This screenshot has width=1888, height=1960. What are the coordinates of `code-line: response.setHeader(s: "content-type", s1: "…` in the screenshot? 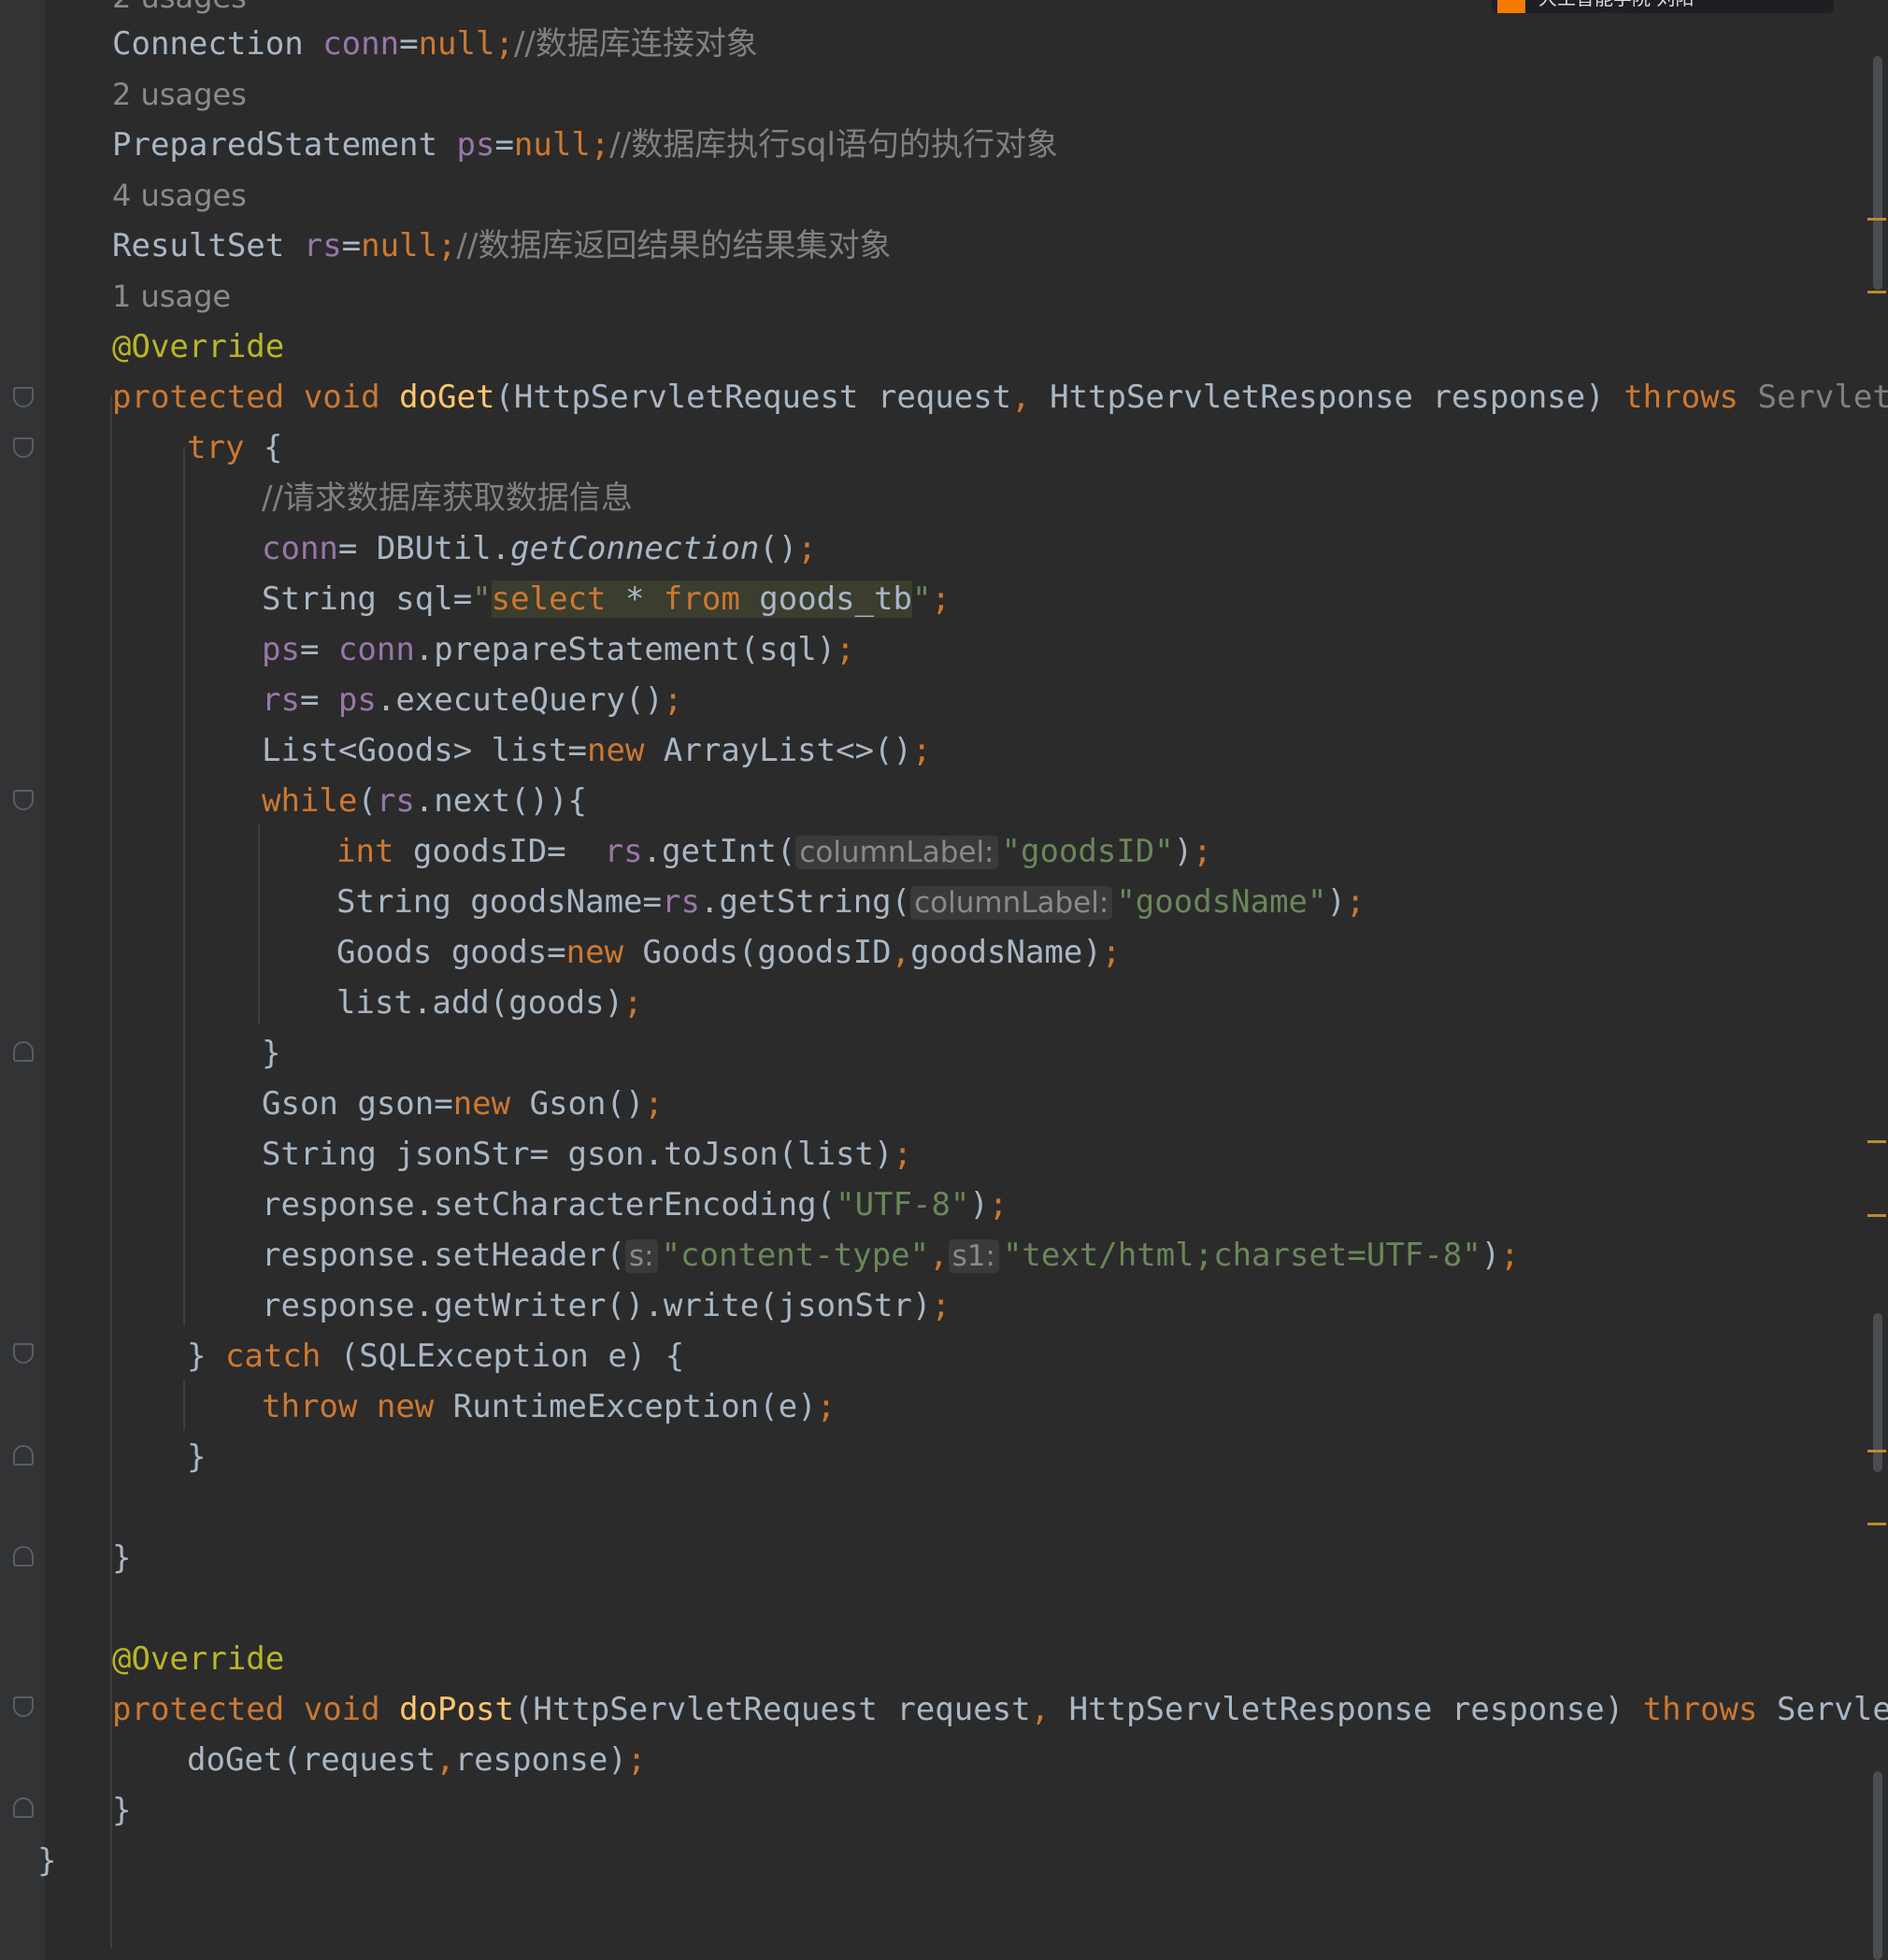 It's located at (891, 1255).